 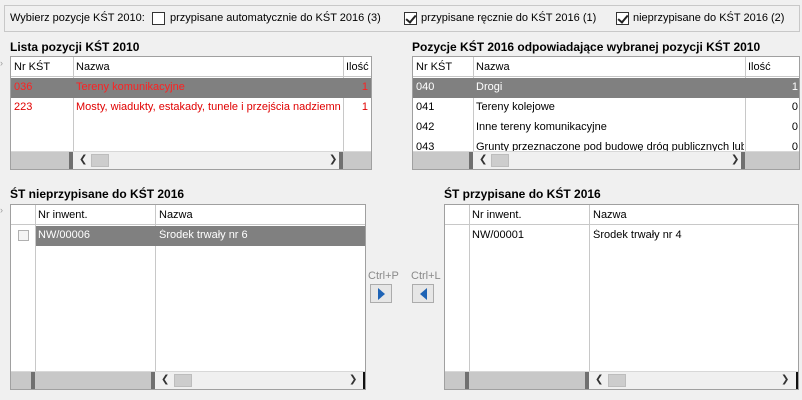 I want to click on arrow-left-icon, so click(x=423, y=293).